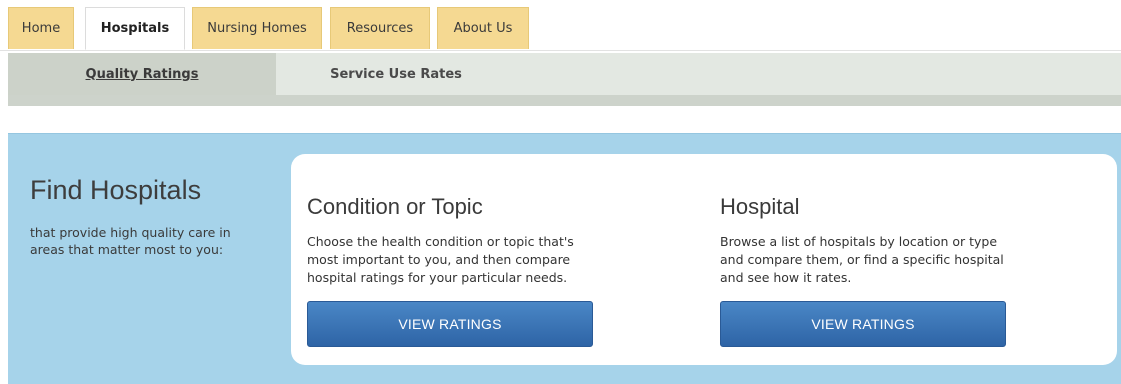 This screenshot has height=384, width=1121. I want to click on hospital-view-ratings-button: VIEW RATINGS, so click(863, 324).